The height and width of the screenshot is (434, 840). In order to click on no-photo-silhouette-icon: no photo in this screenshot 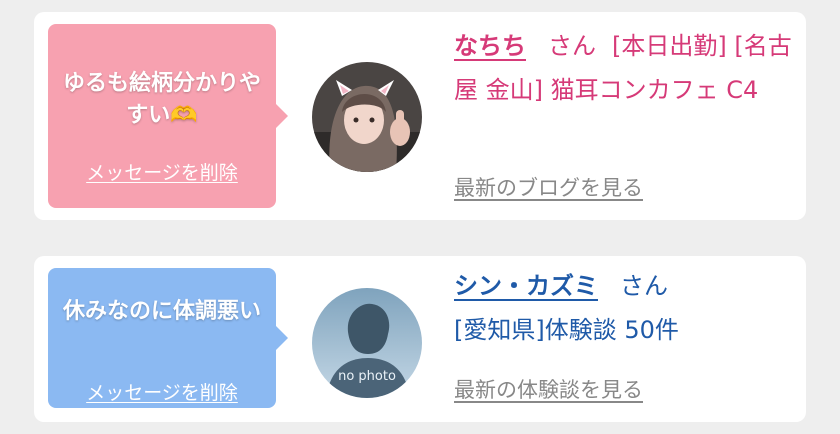, I will do `click(367, 343)`.